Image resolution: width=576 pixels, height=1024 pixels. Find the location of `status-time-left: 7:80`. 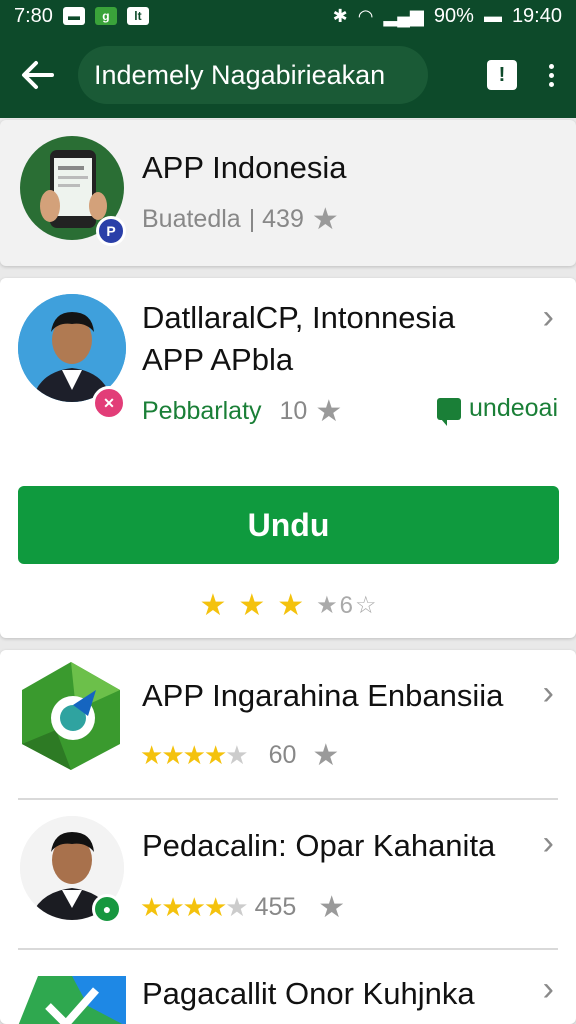

status-time-left: 7:80 is located at coordinates (33, 15).